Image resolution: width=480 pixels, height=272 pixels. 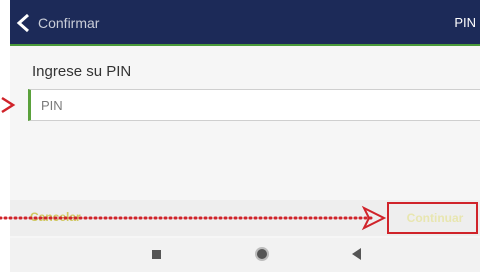 I want to click on continue-highlight-box, so click(x=432, y=218).